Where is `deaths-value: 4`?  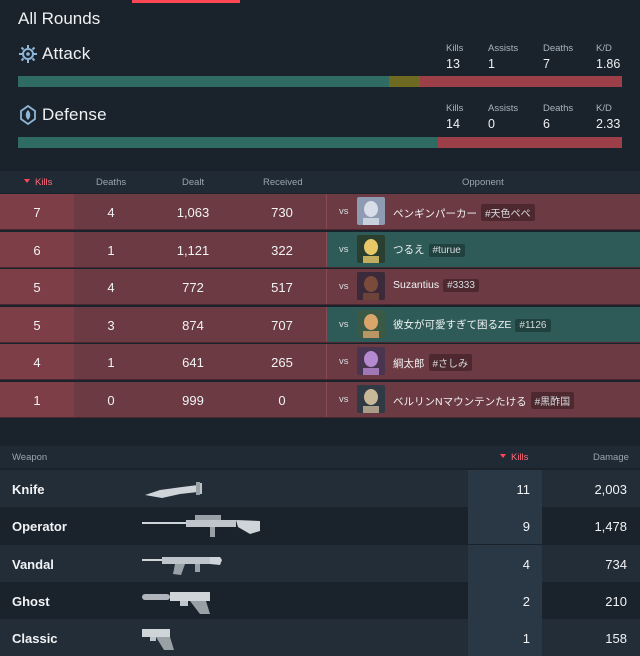 deaths-value: 4 is located at coordinates (111, 287).